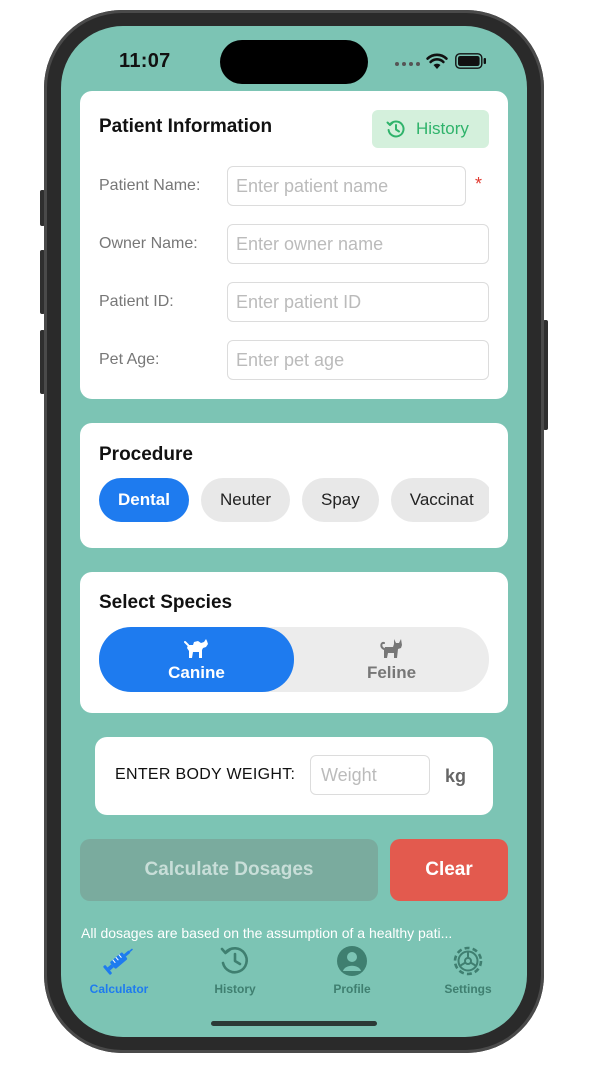 Image resolution: width=600 pixels, height=1067 pixels. Describe the element at coordinates (294, 62) in the screenshot. I see `dynamic-island` at that location.